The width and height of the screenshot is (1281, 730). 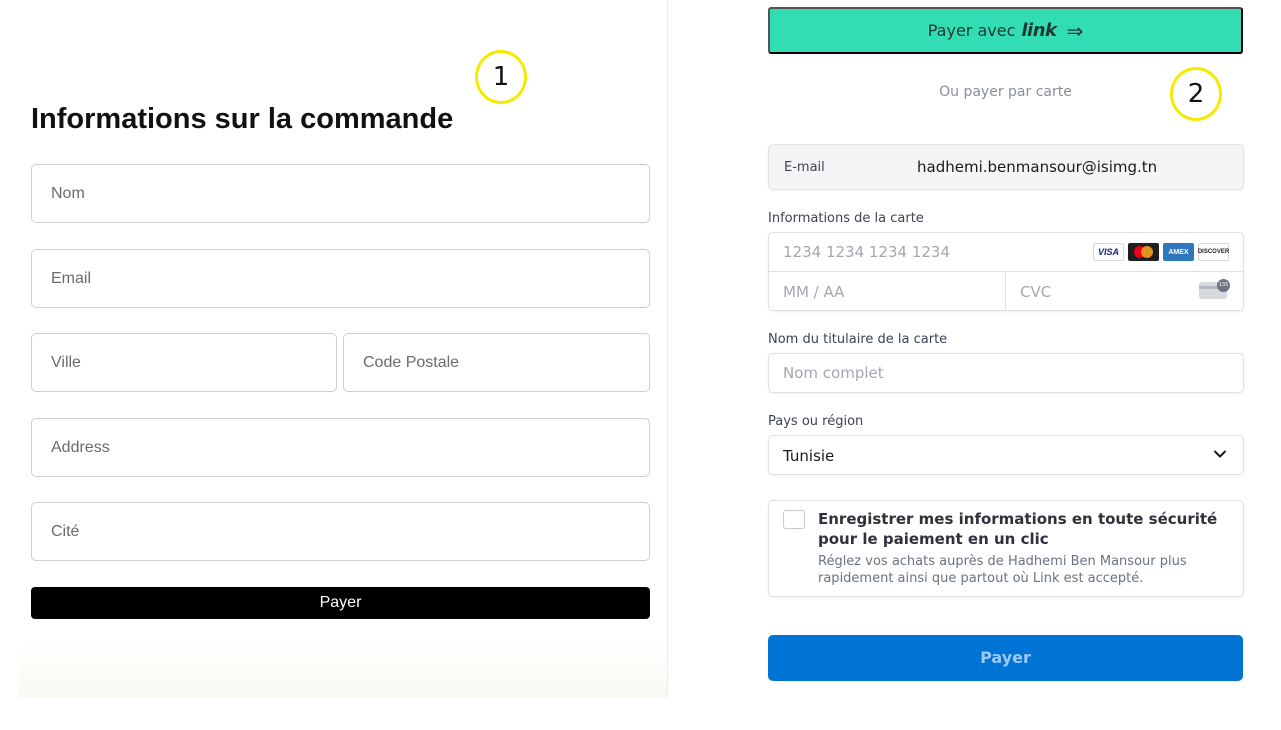 I want to click on email-value: hadhemi.benmansour@isimg.tn, so click(x=1037, y=167).